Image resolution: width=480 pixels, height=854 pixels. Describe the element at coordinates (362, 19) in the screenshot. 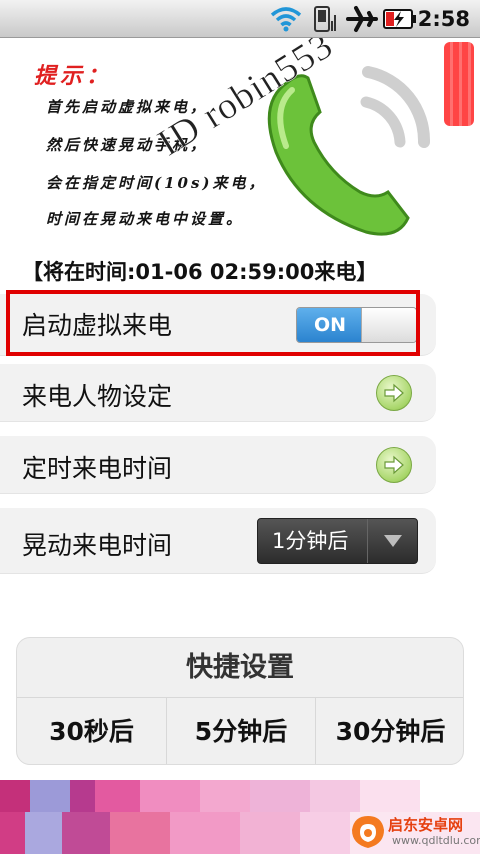

I see `airplane-icon` at that location.